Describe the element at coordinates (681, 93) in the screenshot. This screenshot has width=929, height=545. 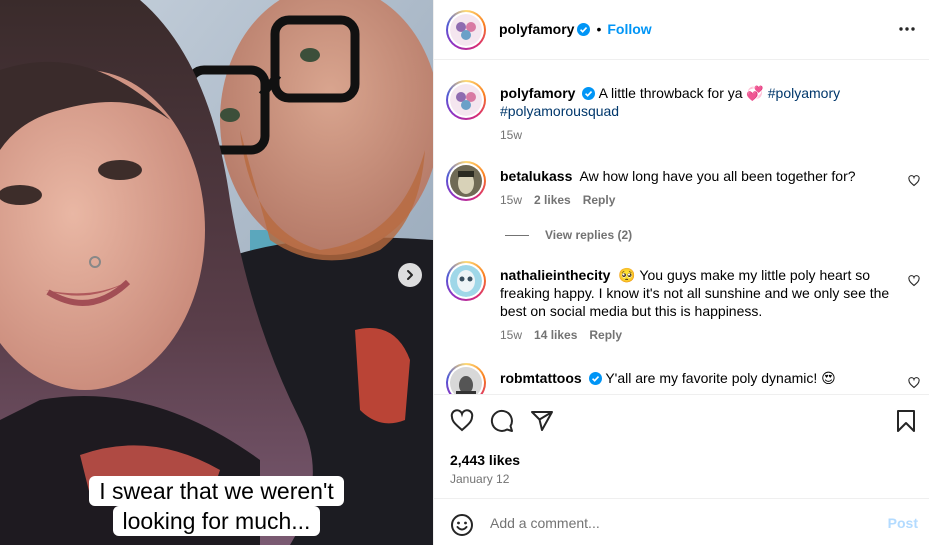
I see `caption-body: A little throwback for ya 💞` at that location.